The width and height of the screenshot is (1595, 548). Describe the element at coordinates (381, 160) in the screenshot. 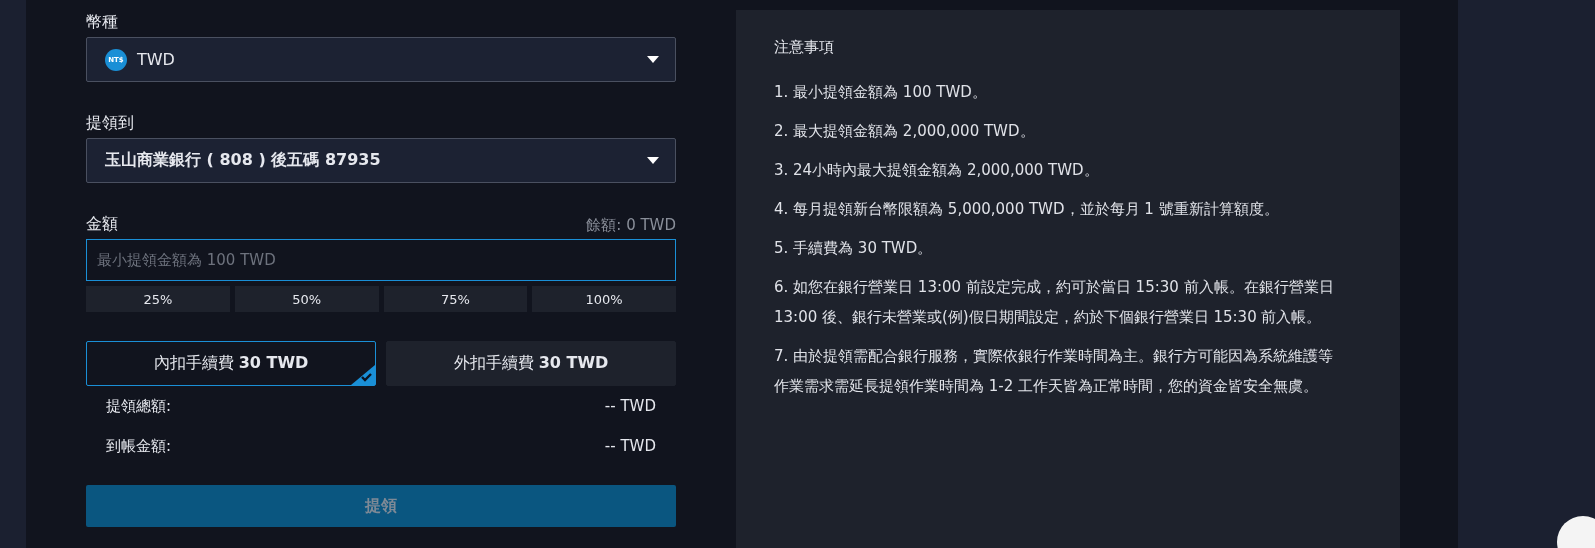

I see `bank-select: 玉山商業銀行 ( 808 ) 後五碼 87935` at that location.